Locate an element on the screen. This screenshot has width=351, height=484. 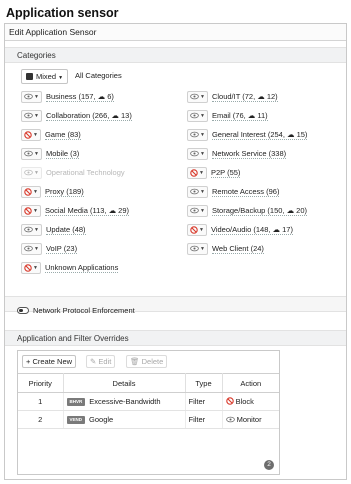
category-label: Business (157, ☁ 6) is located at coordinates (79, 97).